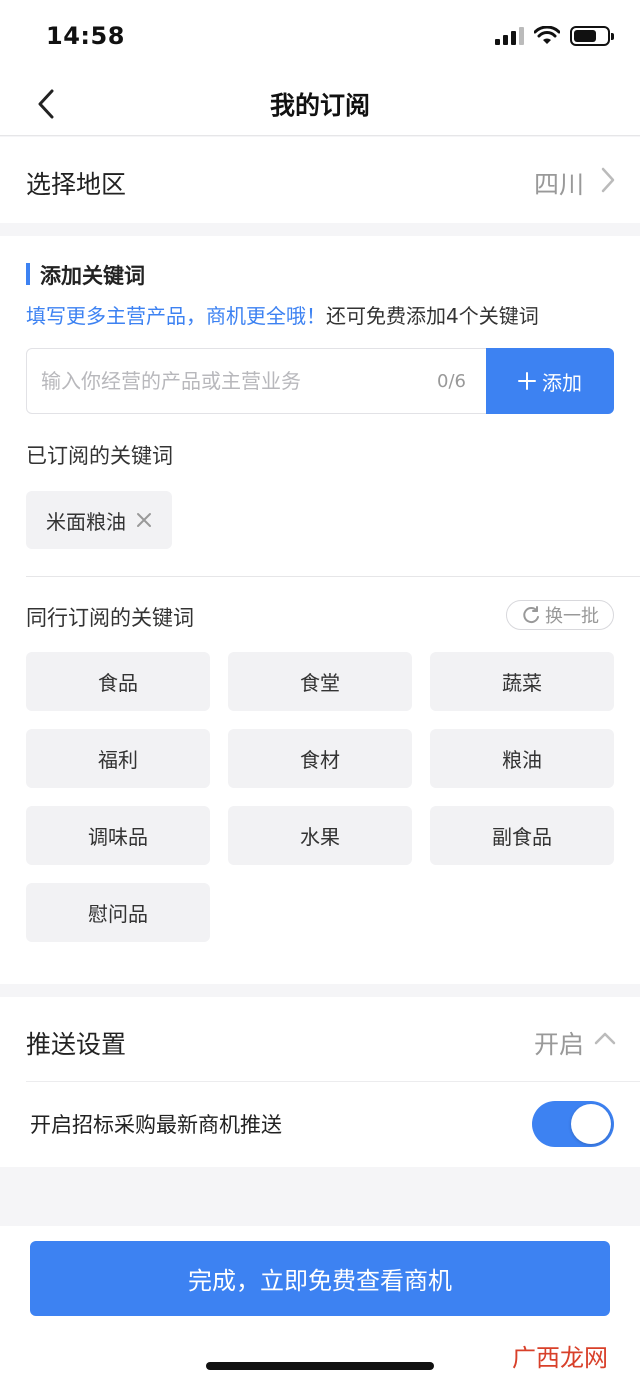  I want to click on signal-icon, so click(509, 36).